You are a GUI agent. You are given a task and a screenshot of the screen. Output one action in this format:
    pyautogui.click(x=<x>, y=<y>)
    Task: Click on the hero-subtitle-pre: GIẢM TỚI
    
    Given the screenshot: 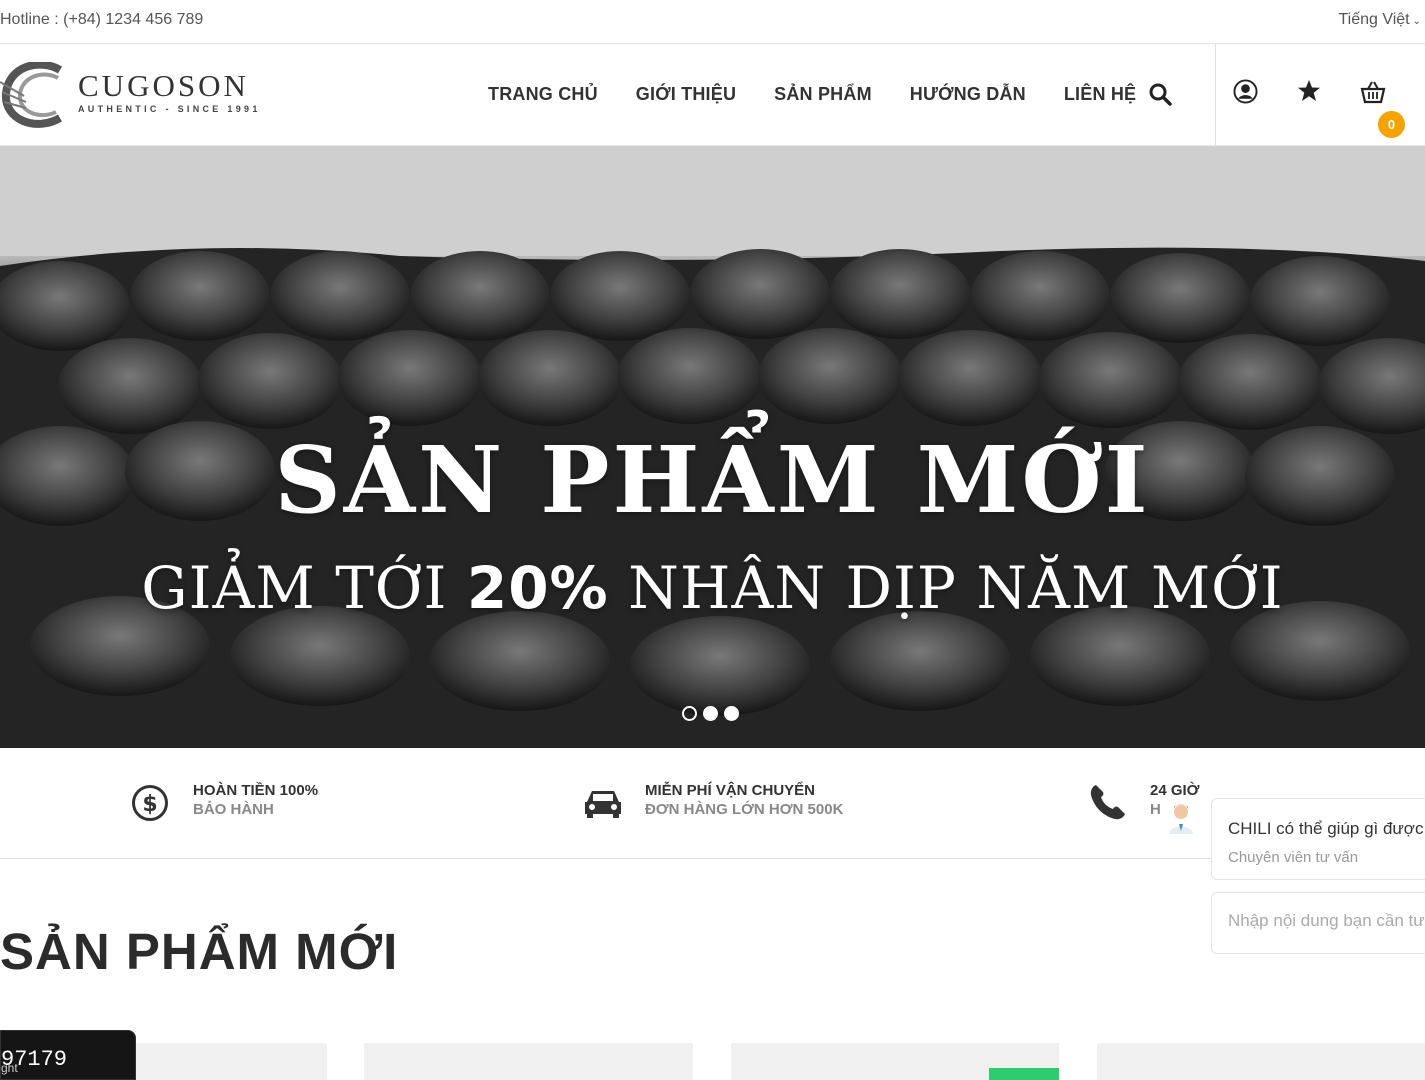 What is the action you would take?
    pyautogui.click(x=304, y=588)
    